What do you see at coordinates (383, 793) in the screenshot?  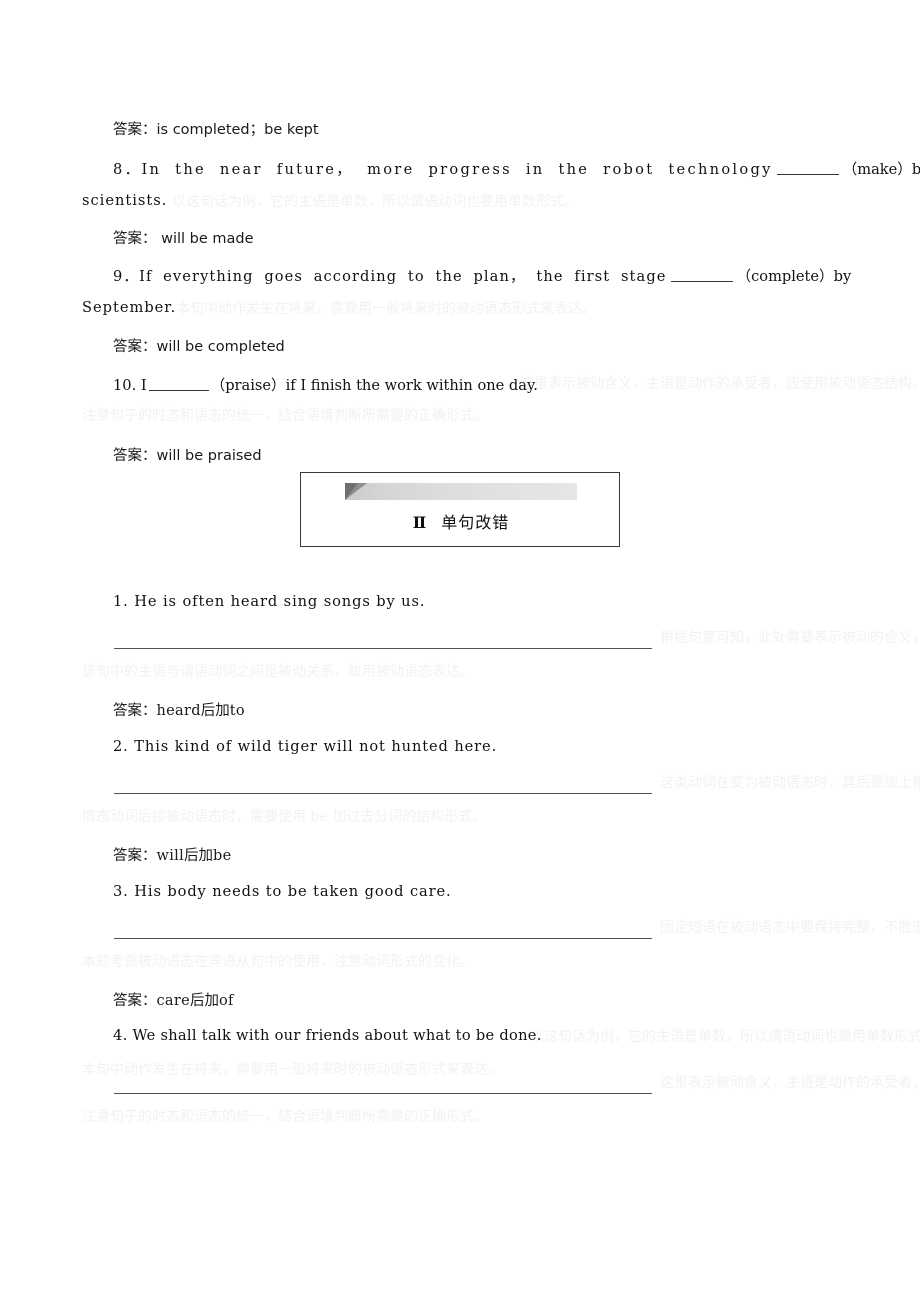 I see `correction-2-answer-rule` at bounding box center [383, 793].